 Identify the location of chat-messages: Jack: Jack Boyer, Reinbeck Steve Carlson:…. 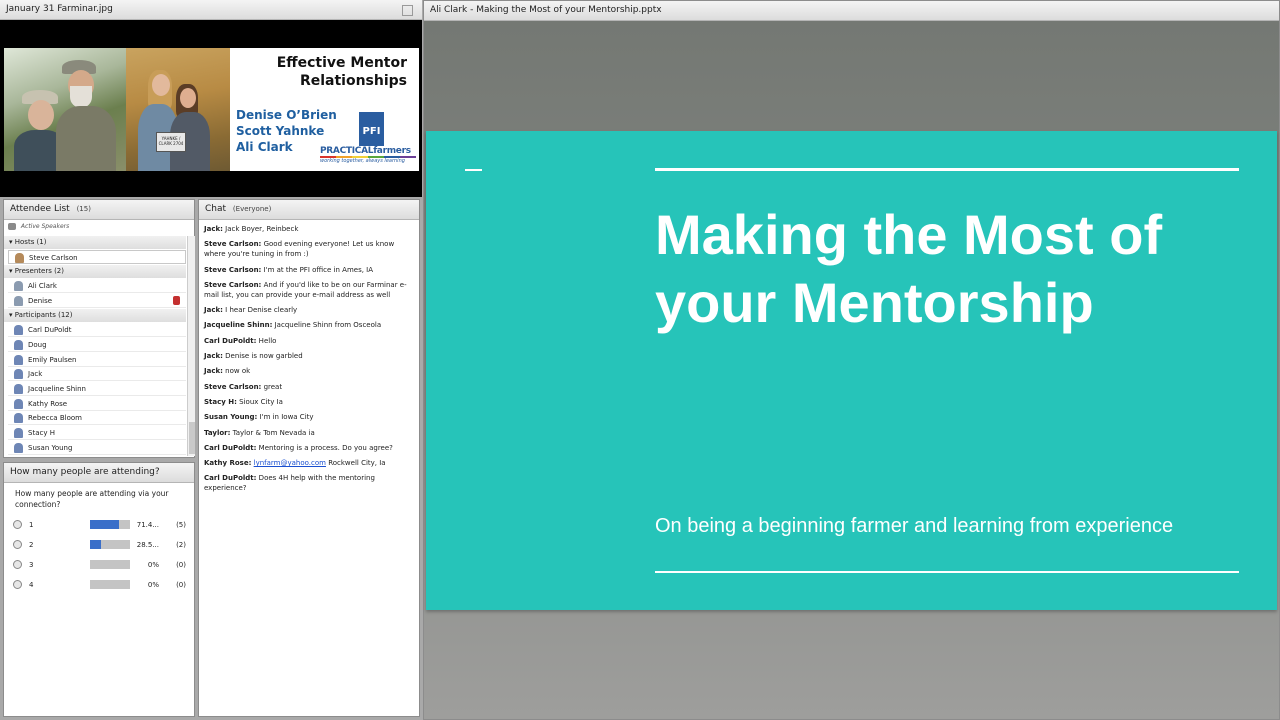
(309, 361).